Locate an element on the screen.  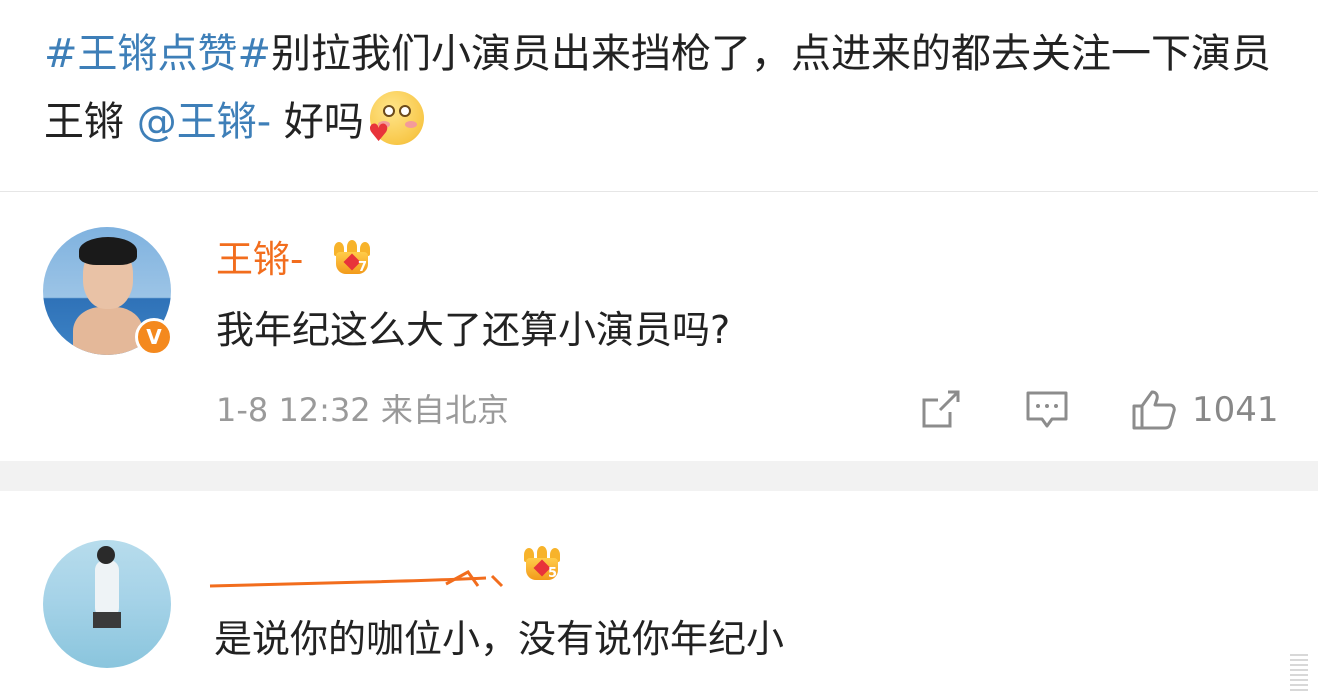
post-text-end: 好吗 is located at coordinates (323, 122).